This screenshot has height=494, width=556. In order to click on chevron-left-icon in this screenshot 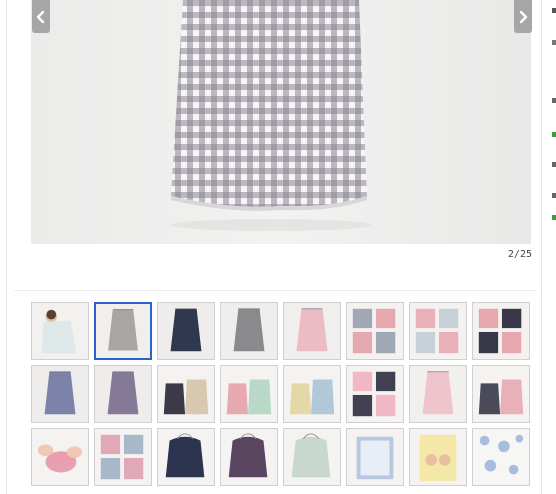, I will do `click(40, 16)`.